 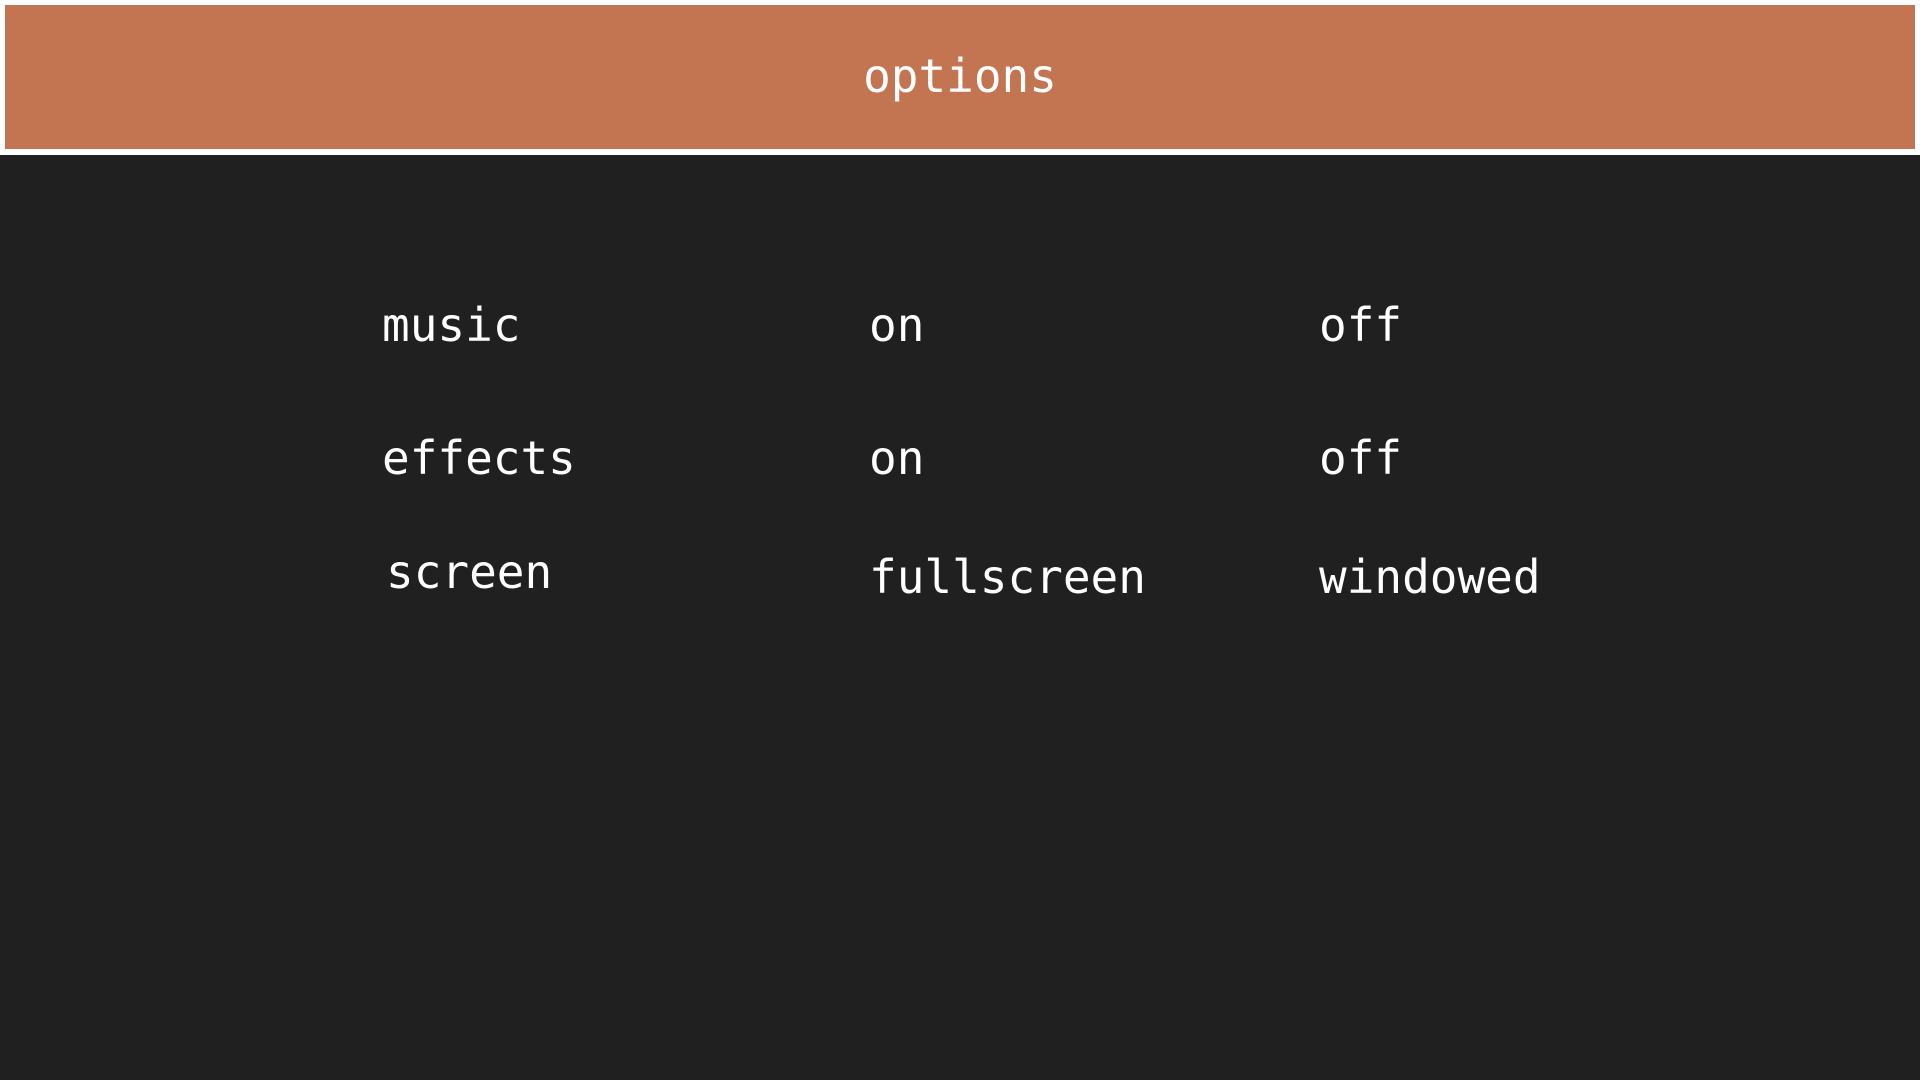 I want to click on music-on-option: on, so click(x=896, y=325).